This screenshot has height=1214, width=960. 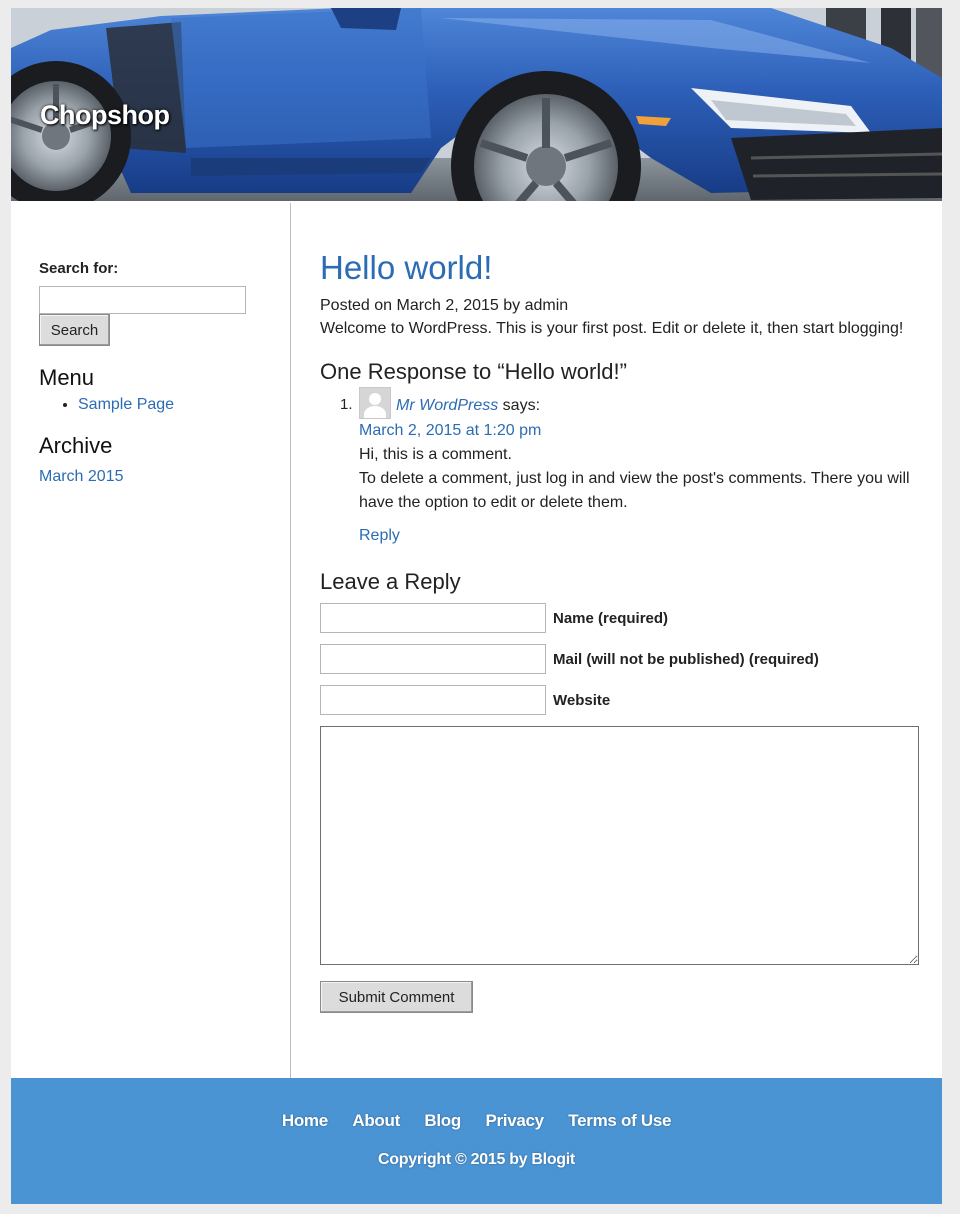 I want to click on footer-copyright: Copyright © 2015 by Blogit, so click(x=476, y=1159).